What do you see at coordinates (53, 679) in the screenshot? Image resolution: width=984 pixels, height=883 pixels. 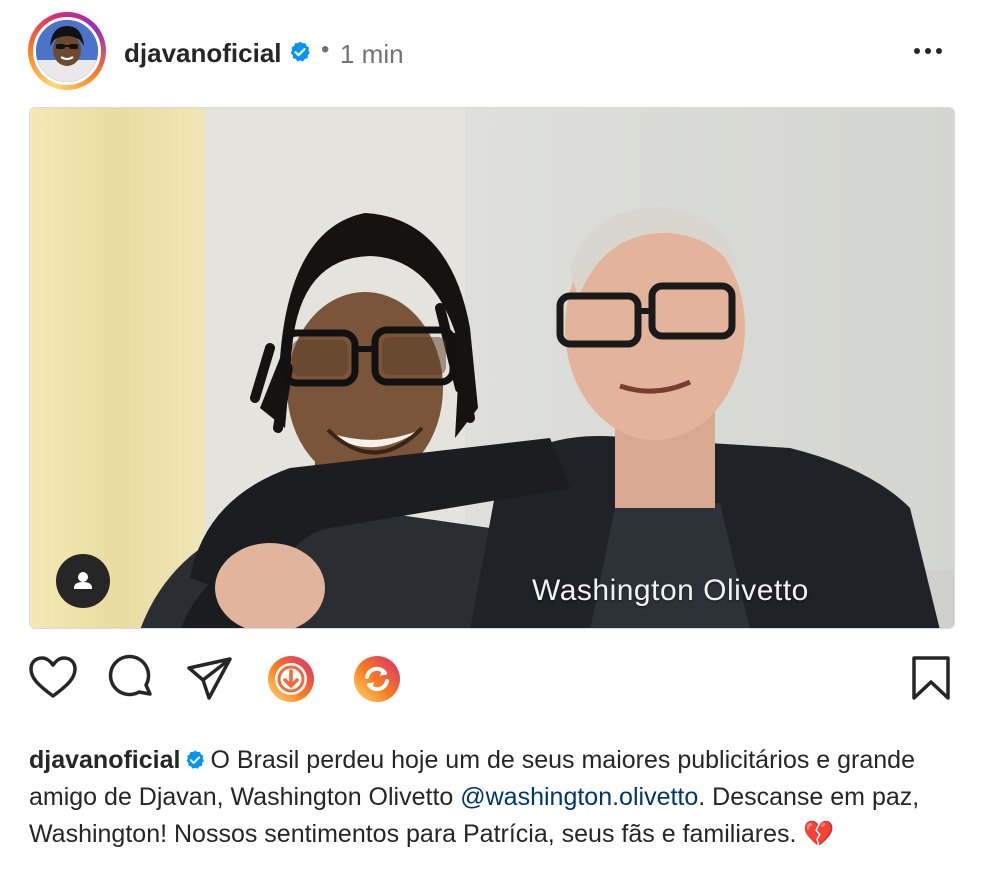 I see `heart-icon` at bounding box center [53, 679].